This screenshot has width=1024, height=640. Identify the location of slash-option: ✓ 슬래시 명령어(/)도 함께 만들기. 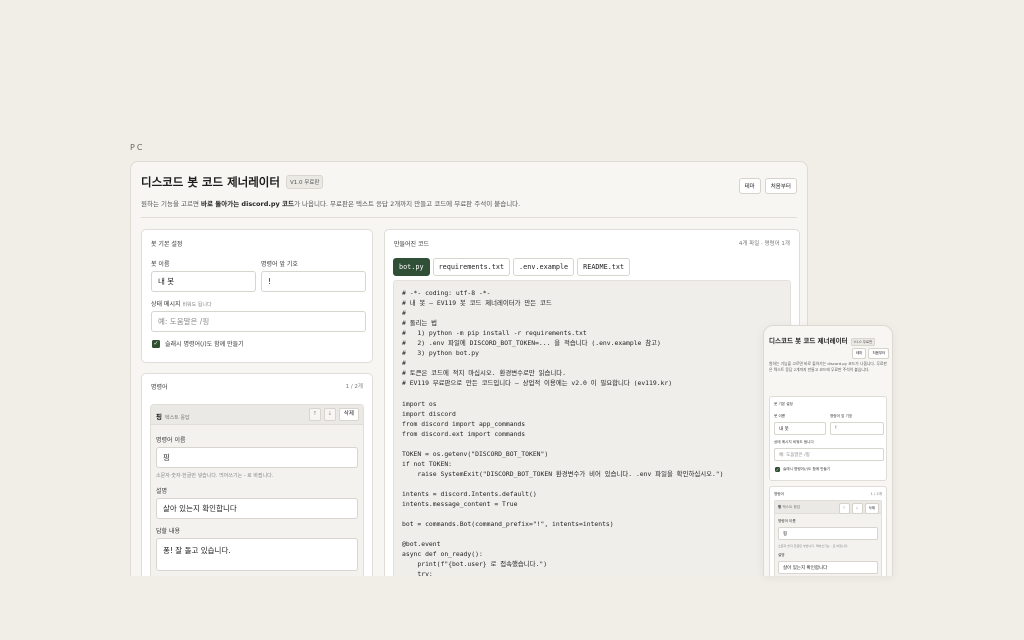
(198, 343).